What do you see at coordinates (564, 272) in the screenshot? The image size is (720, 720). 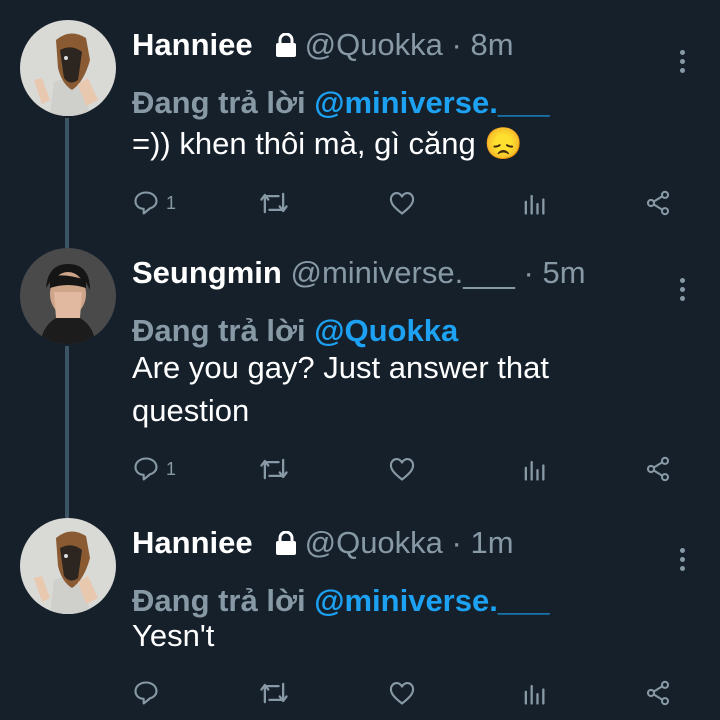 I see `timestamp: 5m` at bounding box center [564, 272].